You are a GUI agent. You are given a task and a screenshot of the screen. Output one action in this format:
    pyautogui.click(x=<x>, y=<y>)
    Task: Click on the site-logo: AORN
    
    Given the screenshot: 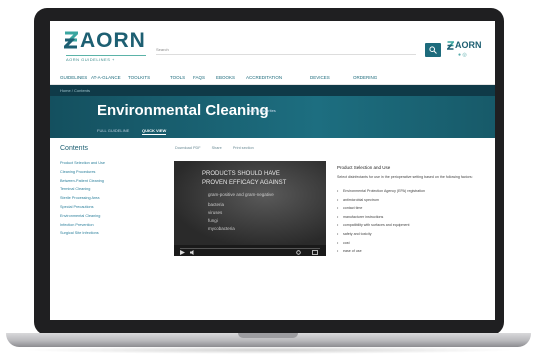 What is the action you would take?
    pyautogui.click(x=113, y=41)
    